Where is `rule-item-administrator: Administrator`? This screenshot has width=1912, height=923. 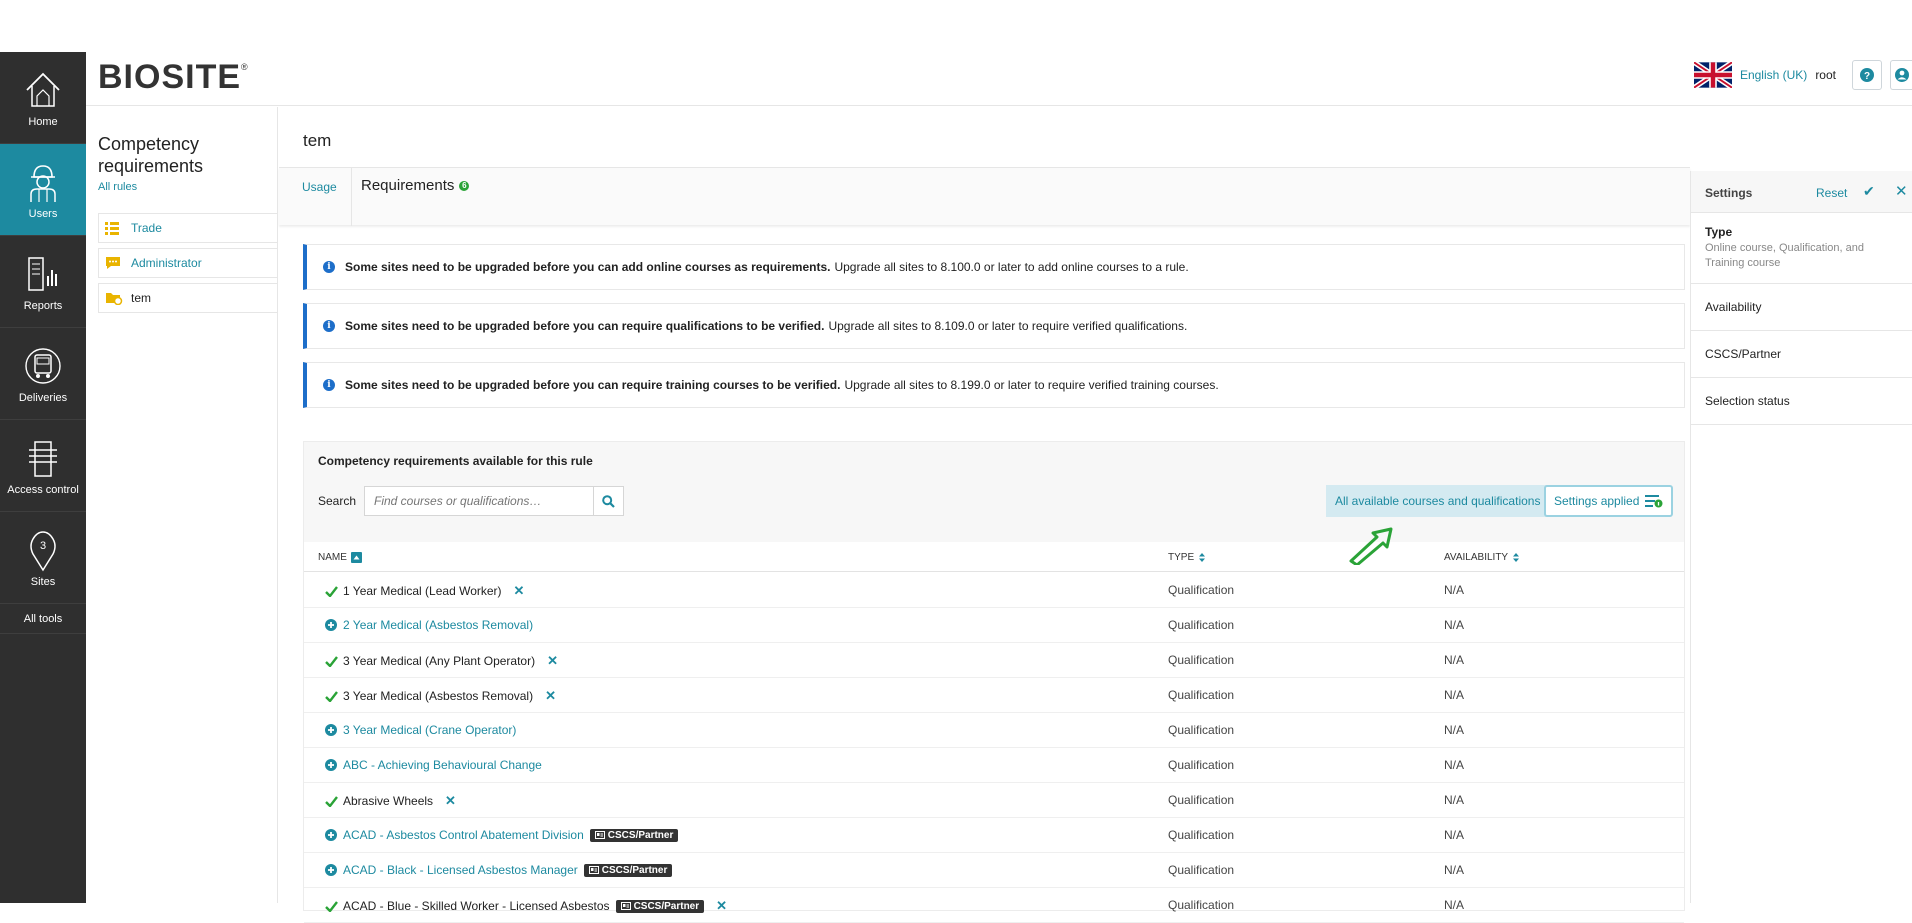 rule-item-administrator: Administrator is located at coordinates (187, 263).